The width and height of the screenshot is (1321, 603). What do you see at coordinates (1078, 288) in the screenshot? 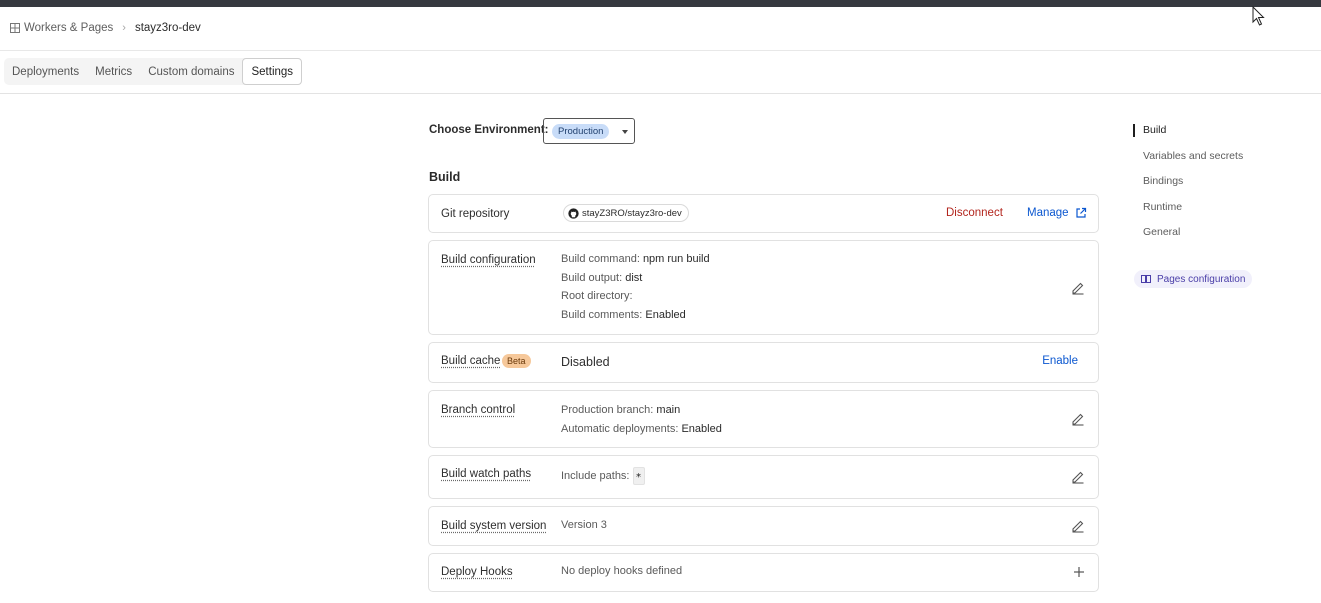
I see `edit-build-configuration-icon` at bounding box center [1078, 288].